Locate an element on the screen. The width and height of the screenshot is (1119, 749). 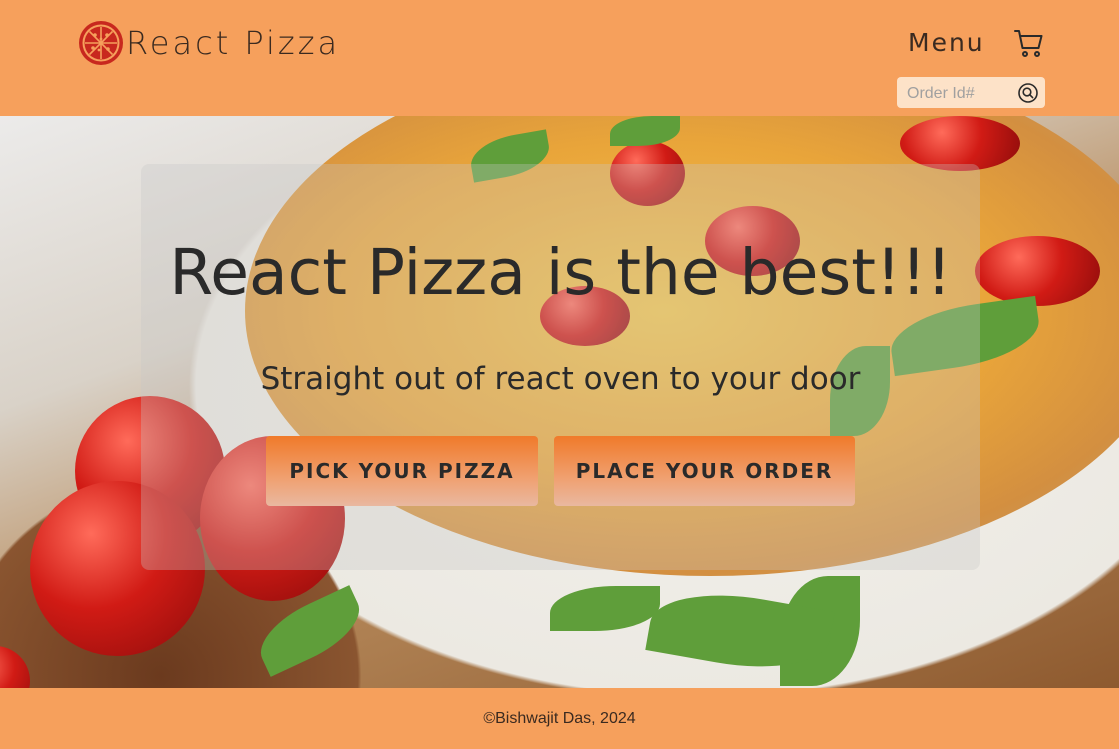
site-footer: ©Bishwajit Das, 2024 is located at coordinates (559, 718).